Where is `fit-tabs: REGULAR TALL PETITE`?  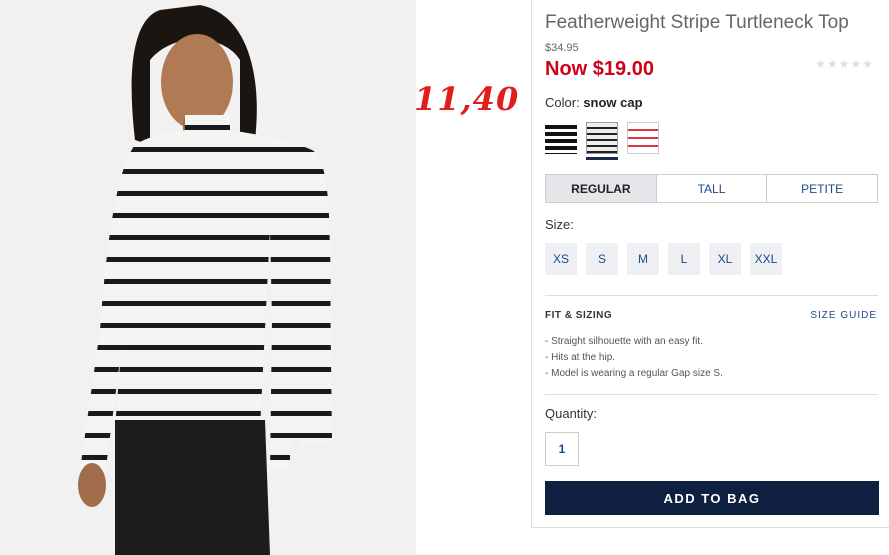 fit-tabs: REGULAR TALL PETITE is located at coordinates (711, 188).